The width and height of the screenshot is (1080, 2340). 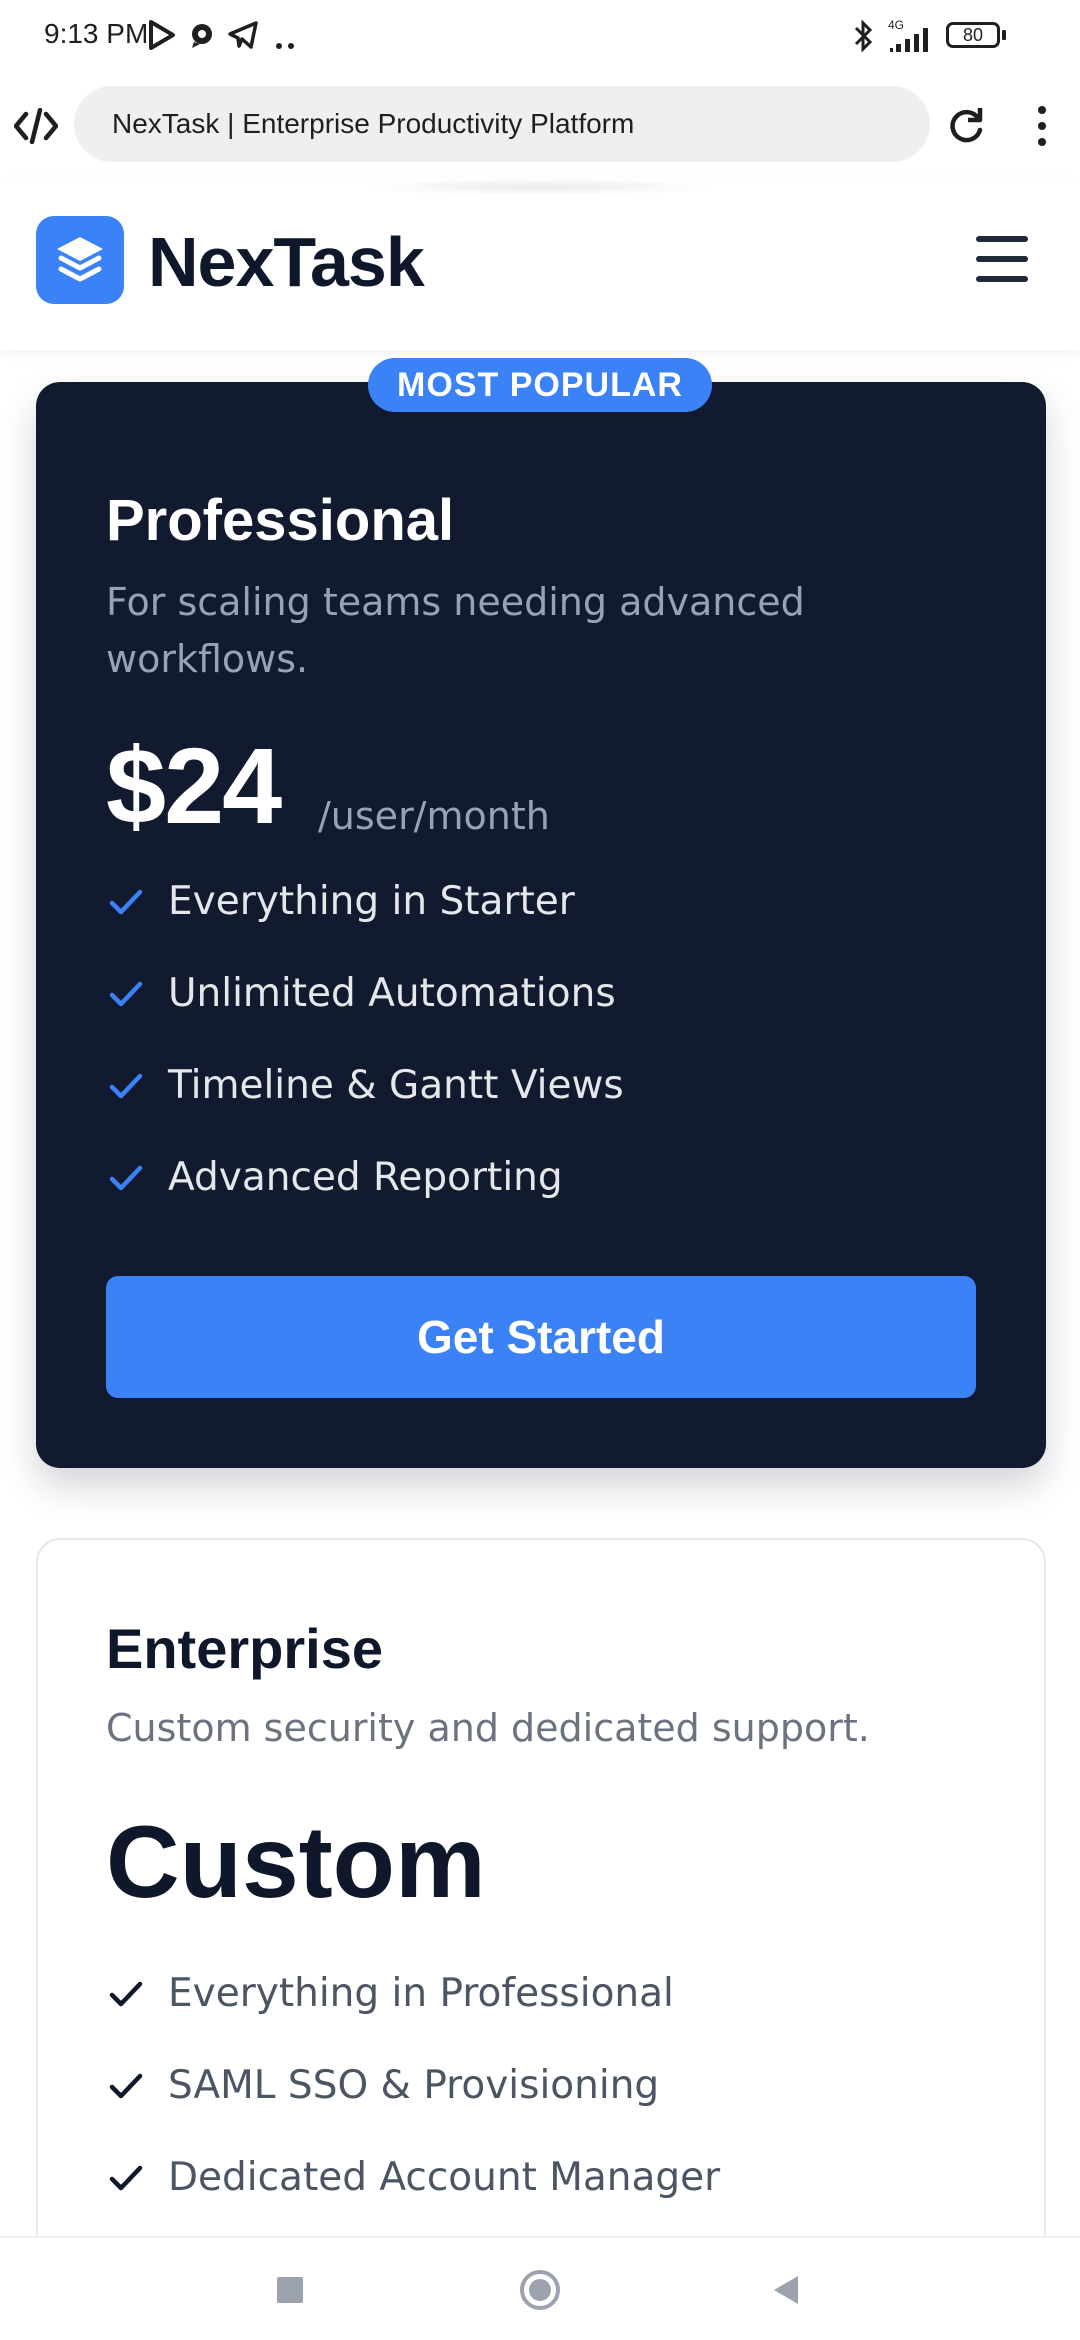 I want to click on more-vert-icon, so click(x=1042, y=126).